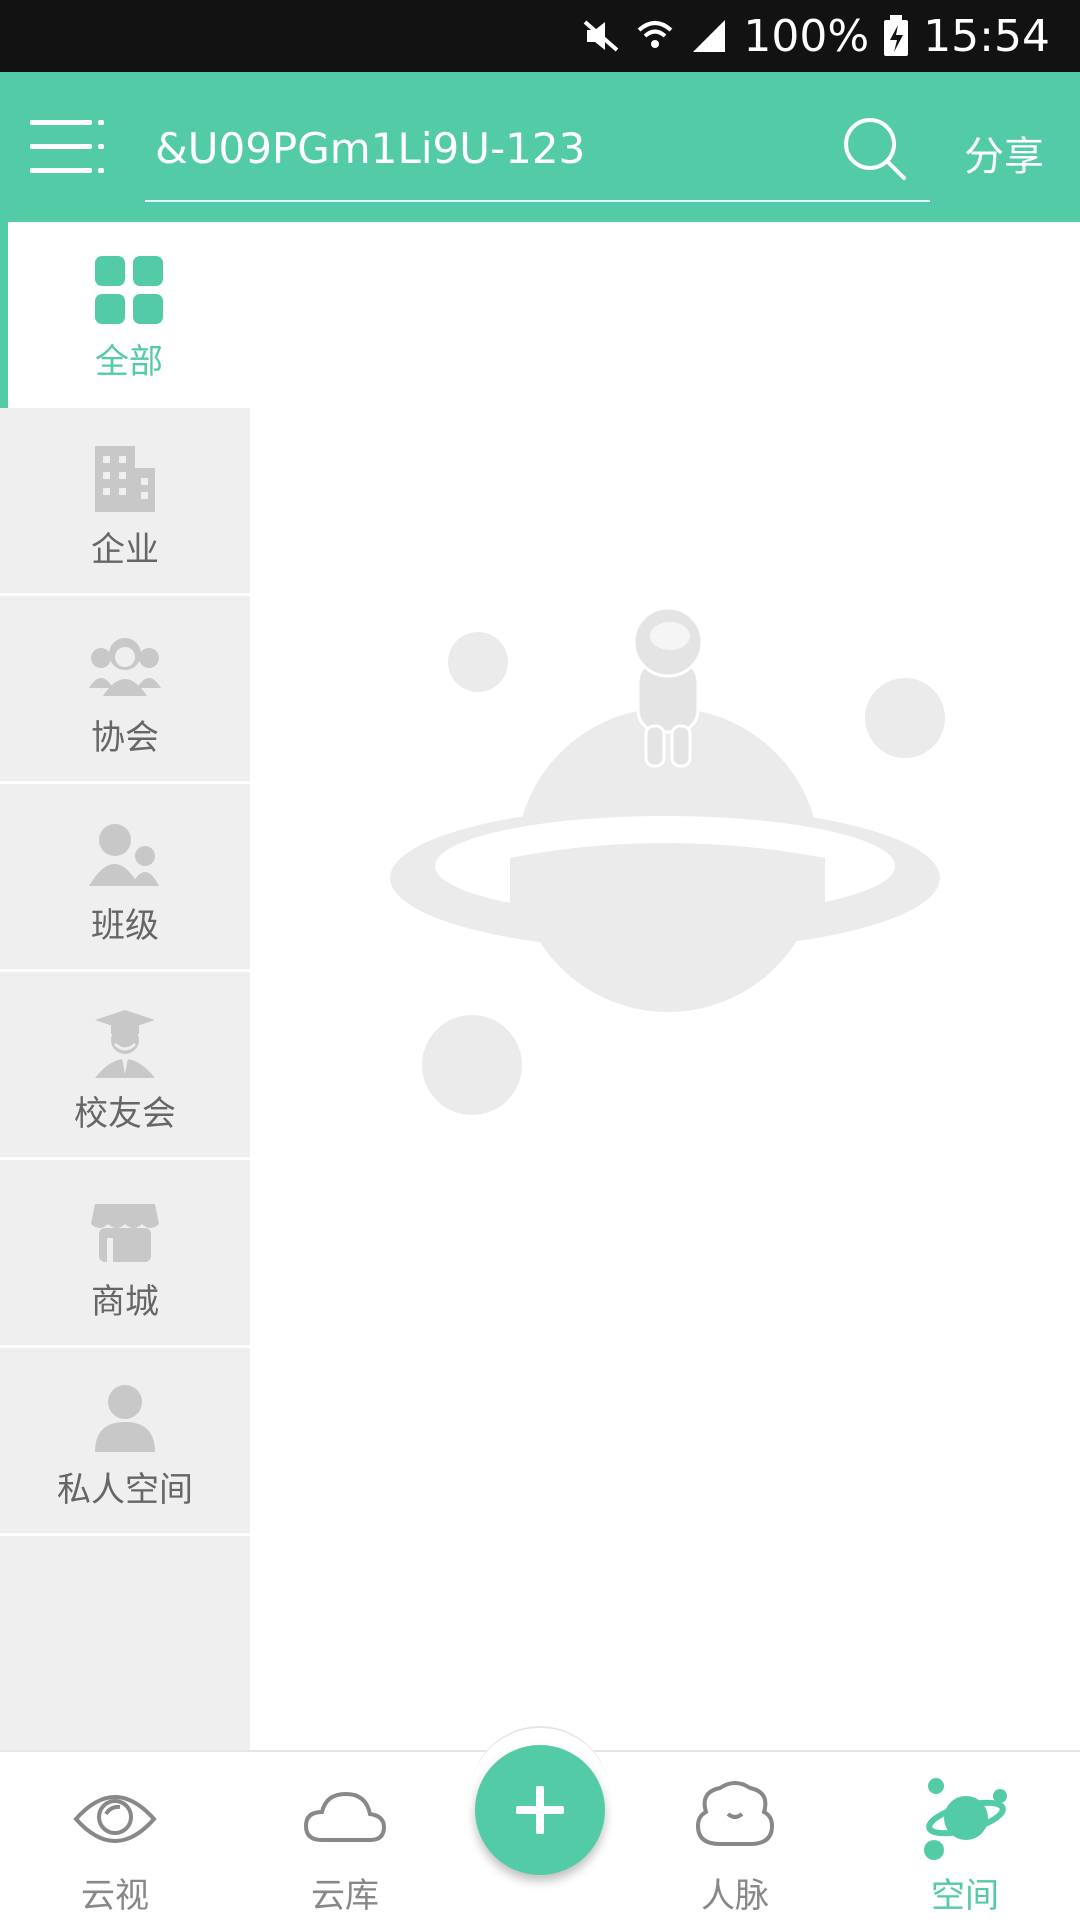 Image resolution: width=1080 pixels, height=1920 pixels. I want to click on battery-charging-icon, so click(896, 36).